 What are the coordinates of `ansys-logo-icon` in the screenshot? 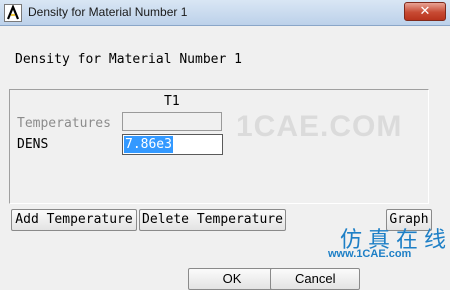 It's located at (13, 13).